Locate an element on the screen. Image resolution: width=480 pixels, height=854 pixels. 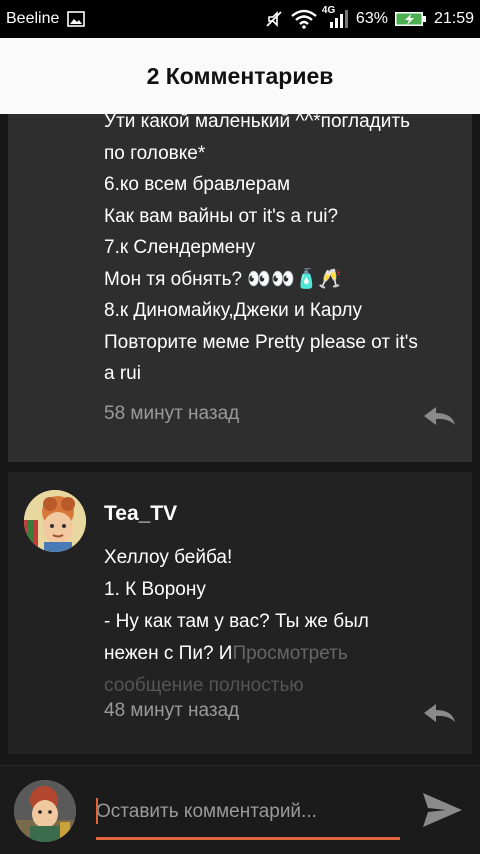
comment-line: 7.к Слендермену is located at coordinates (180, 247).